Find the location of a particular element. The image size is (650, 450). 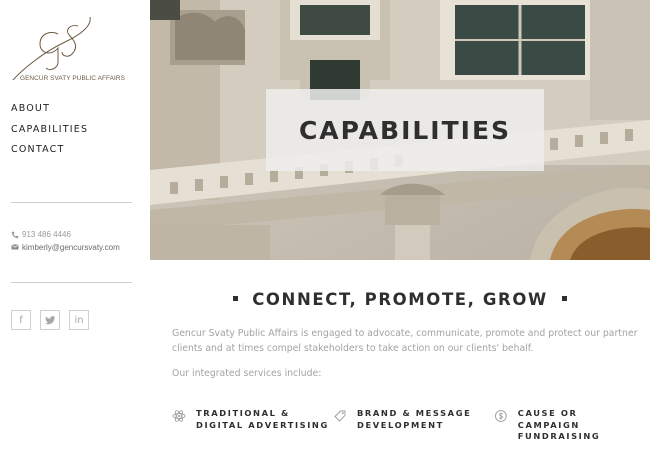

nav-item-contact: CONTACT is located at coordinates (49, 149).